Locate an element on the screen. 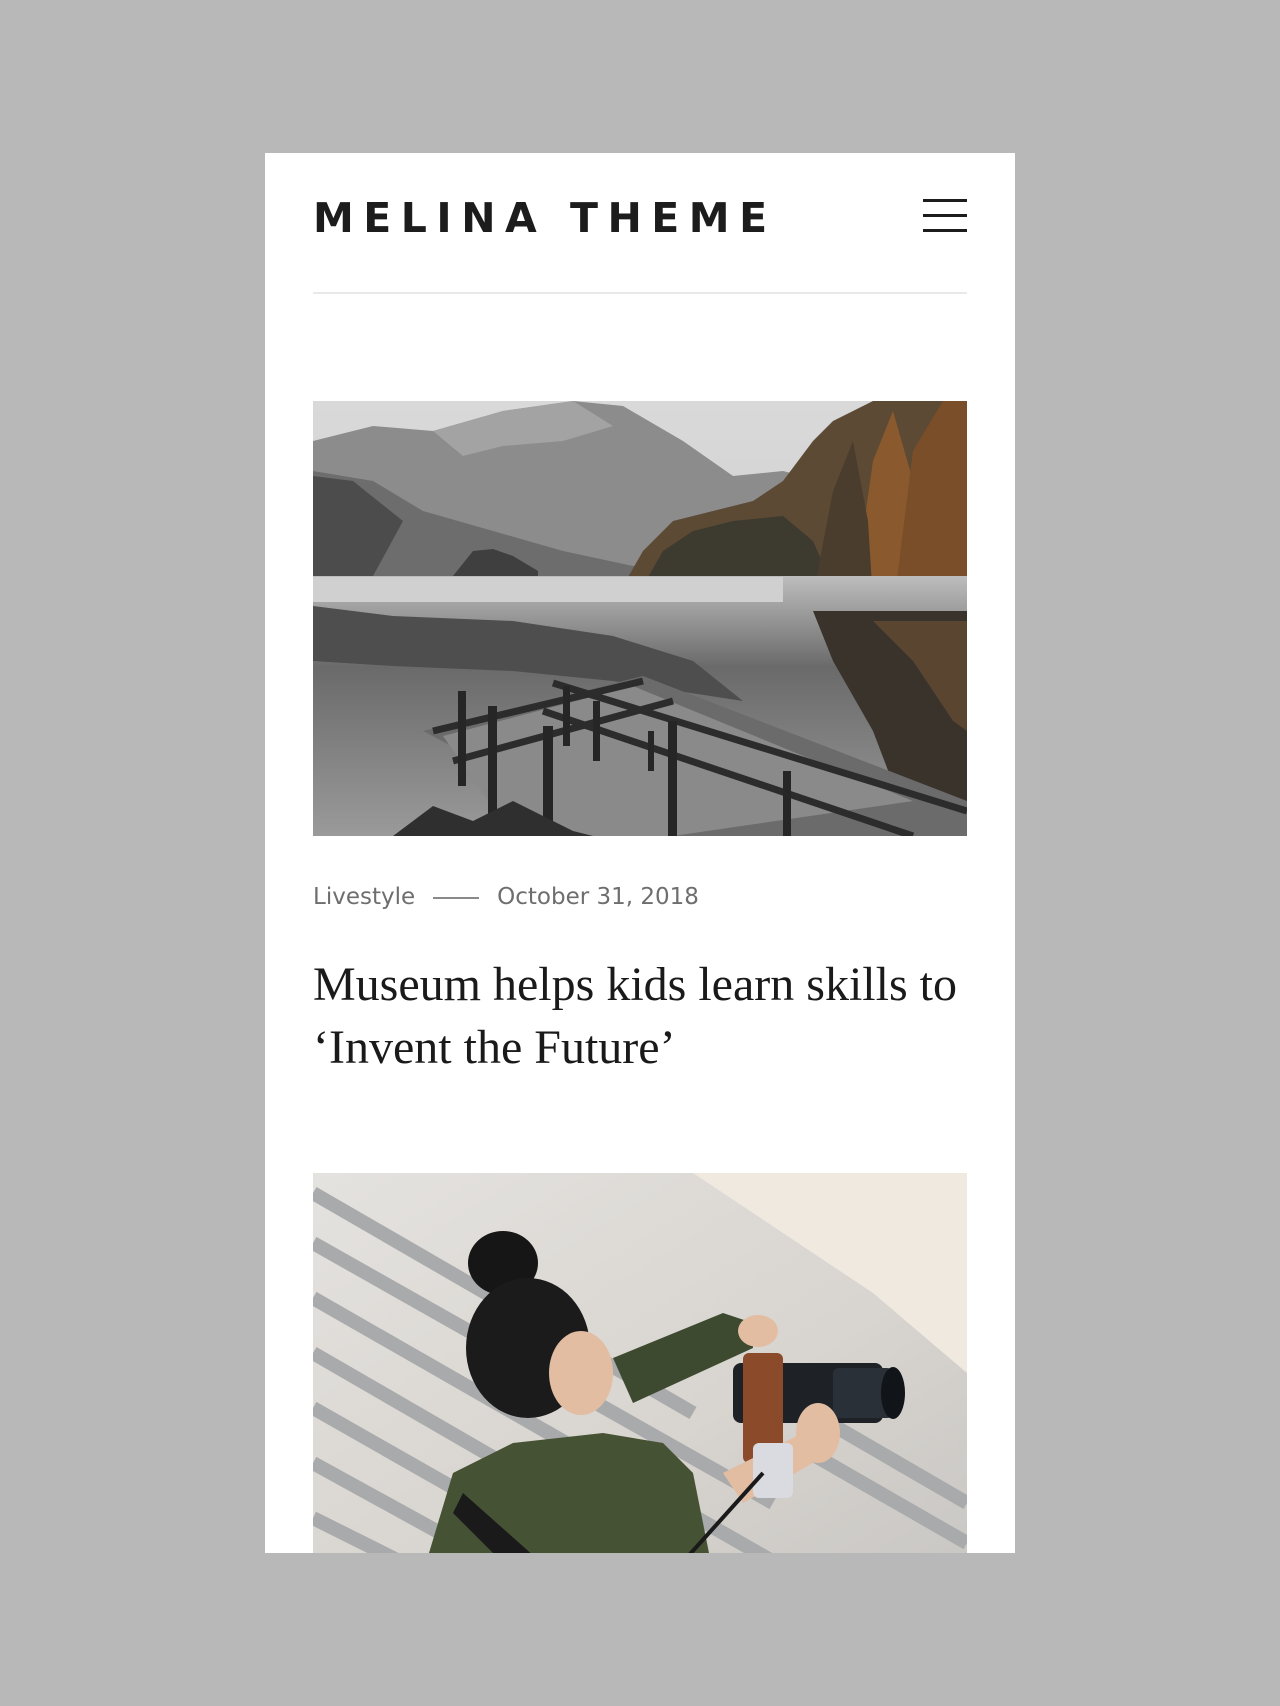 This screenshot has width=1280, height=1706. post-meta: Livestyle October 31, 2018 is located at coordinates (506, 897).